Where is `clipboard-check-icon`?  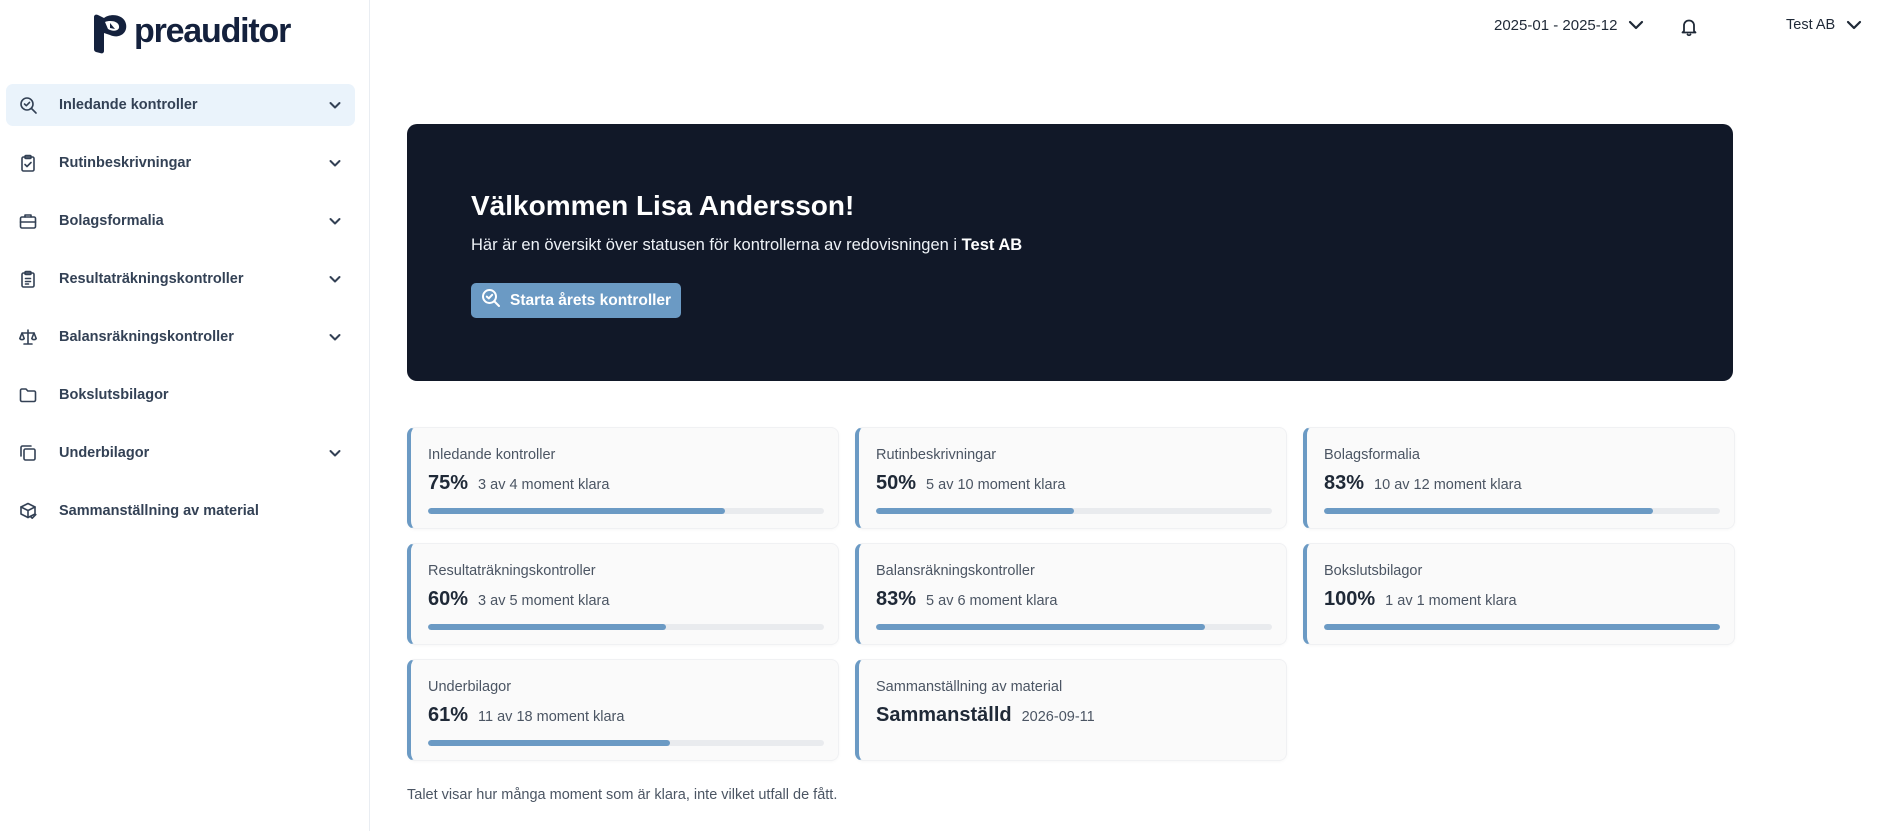 clipboard-check-icon is located at coordinates (28, 163).